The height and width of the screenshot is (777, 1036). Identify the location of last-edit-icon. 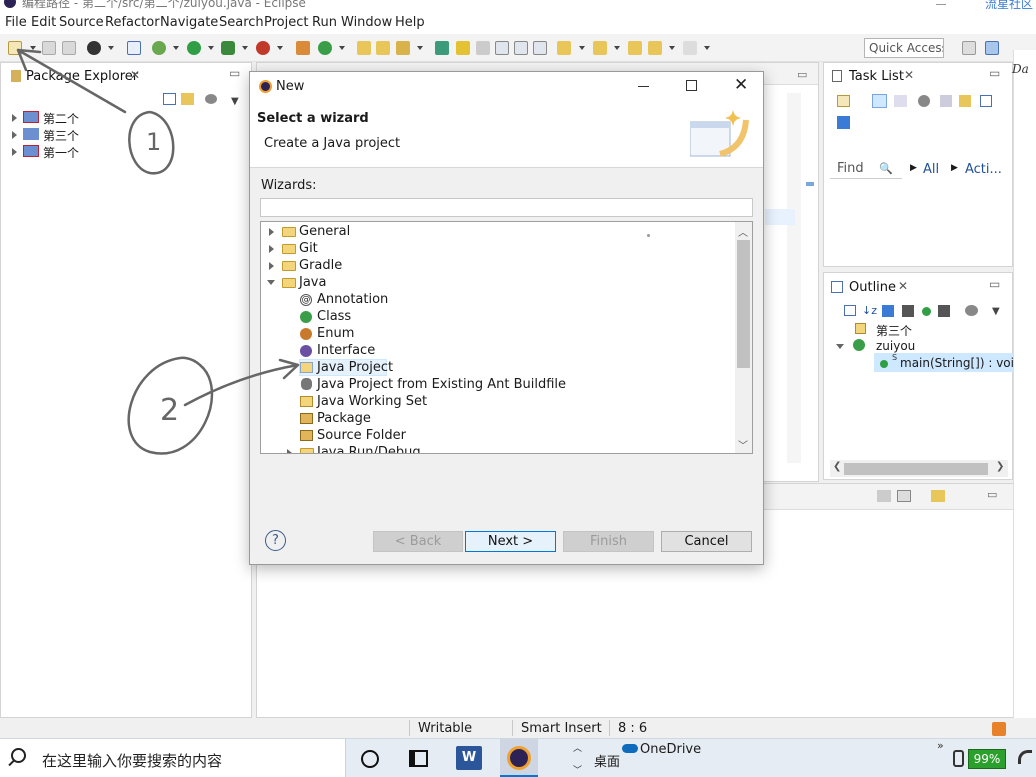
(635, 48).